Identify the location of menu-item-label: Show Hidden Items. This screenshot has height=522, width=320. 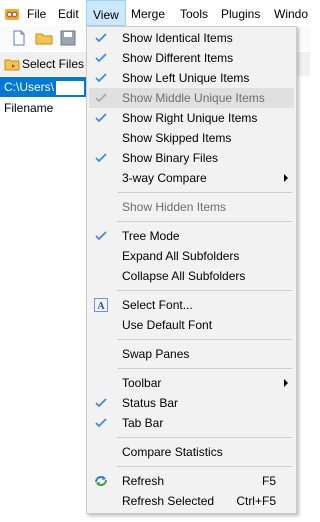
(174, 207).